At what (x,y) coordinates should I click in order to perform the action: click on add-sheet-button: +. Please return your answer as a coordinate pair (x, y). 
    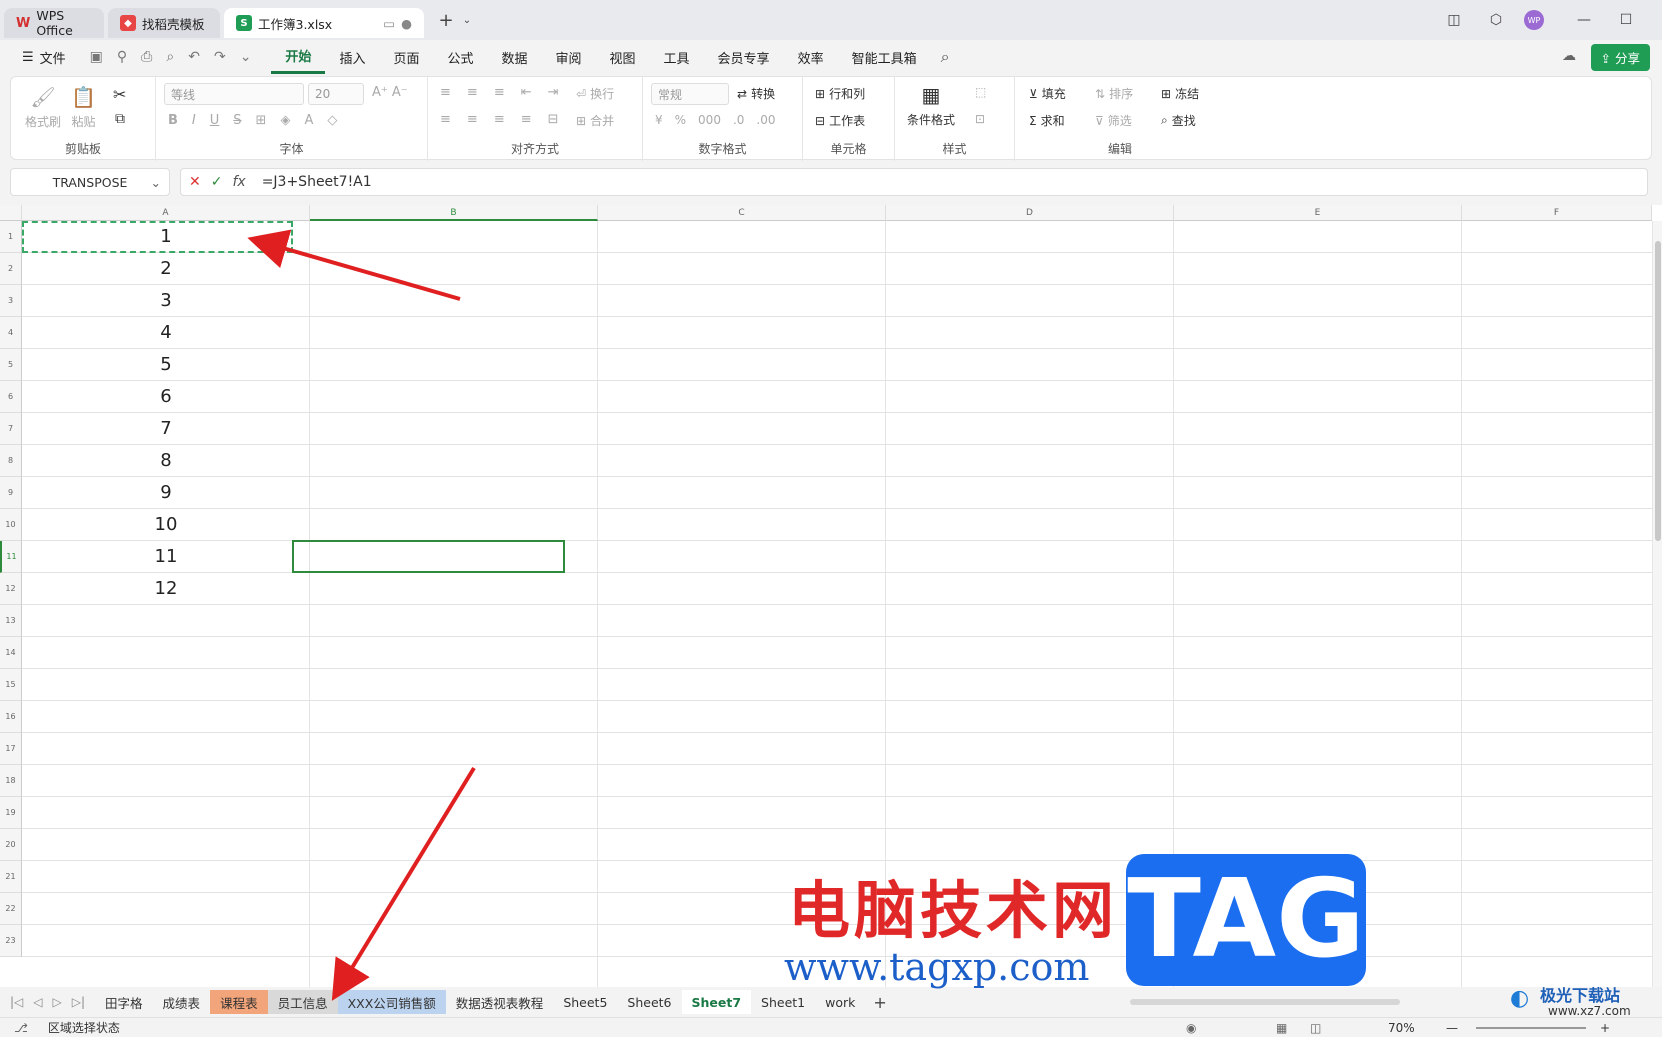
    Looking at the image, I should click on (879, 1002).